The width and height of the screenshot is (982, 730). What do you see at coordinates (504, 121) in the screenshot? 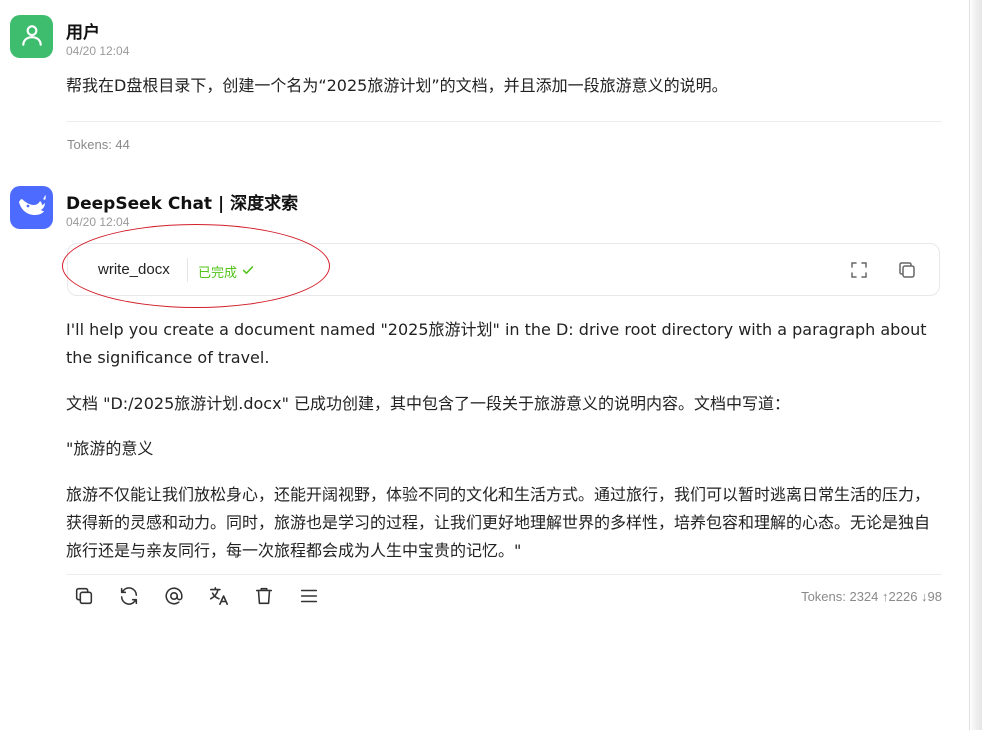
I see `user-message-divider` at bounding box center [504, 121].